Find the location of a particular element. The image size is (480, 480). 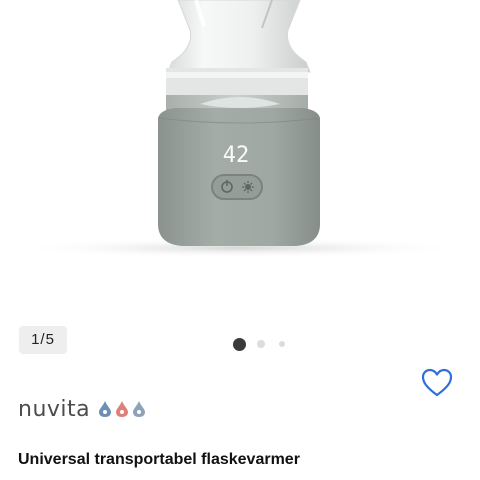

display-digits: 42 is located at coordinates (236, 155).